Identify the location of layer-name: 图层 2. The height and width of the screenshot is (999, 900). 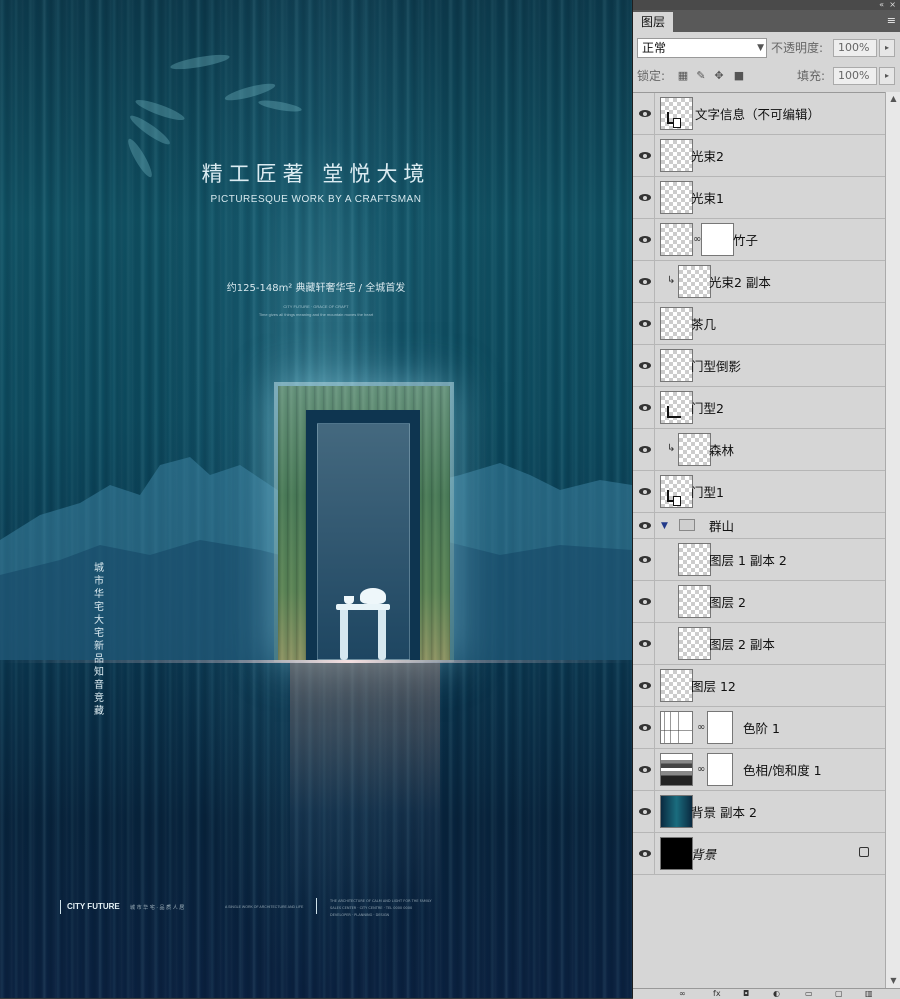
(727, 601).